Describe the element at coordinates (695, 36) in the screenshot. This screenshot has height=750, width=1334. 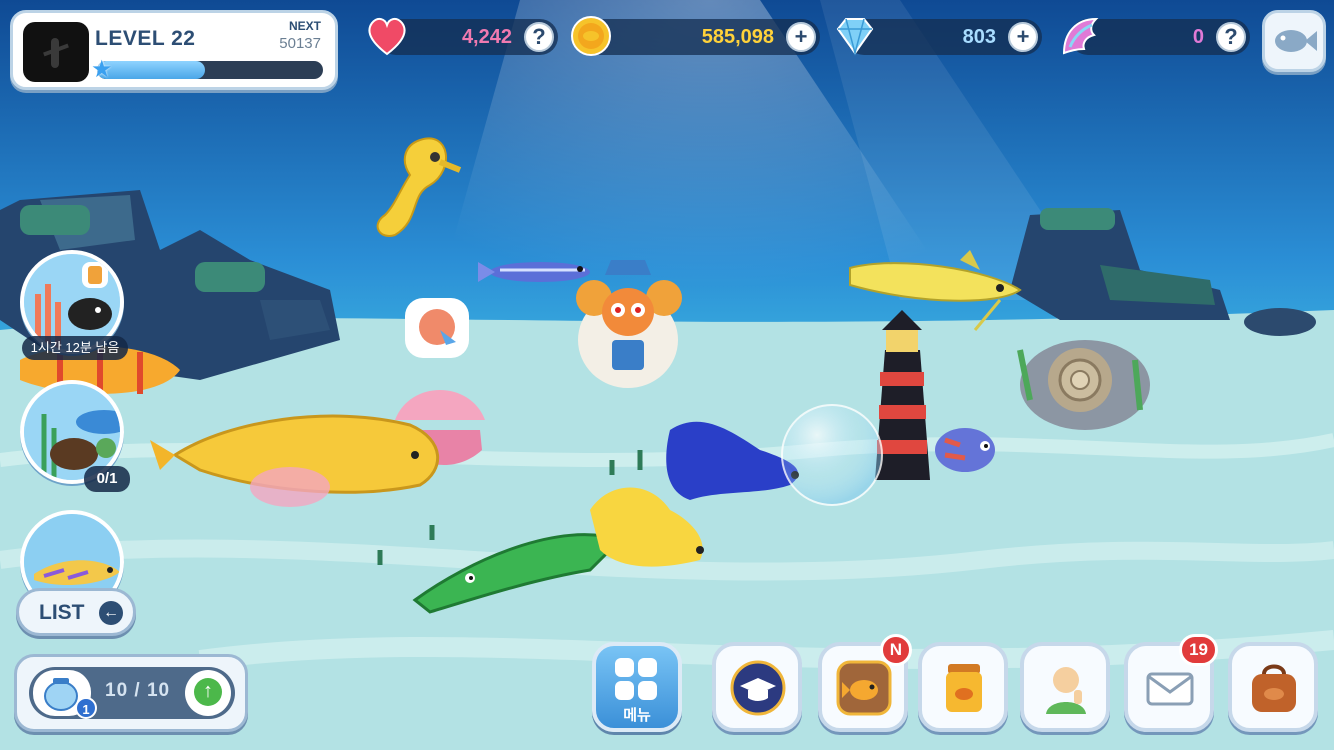
I see `coins-counter: 585,098 +` at that location.